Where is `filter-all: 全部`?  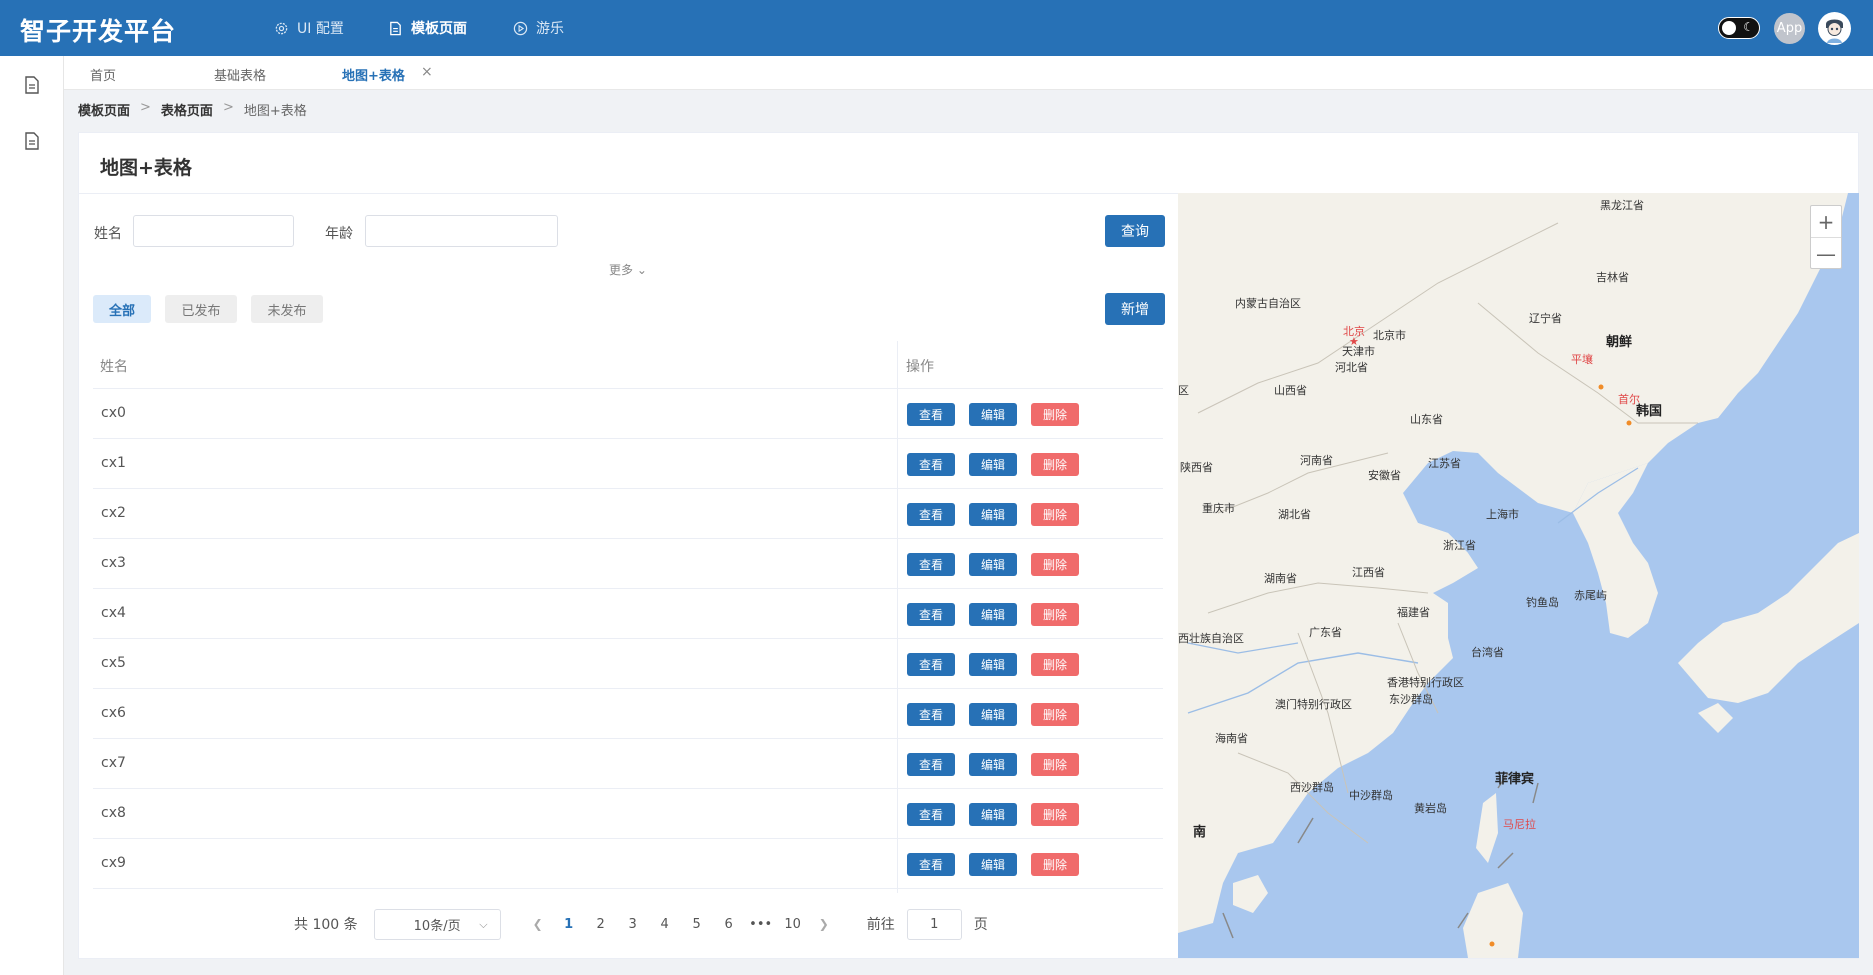 filter-all: 全部 is located at coordinates (122, 309).